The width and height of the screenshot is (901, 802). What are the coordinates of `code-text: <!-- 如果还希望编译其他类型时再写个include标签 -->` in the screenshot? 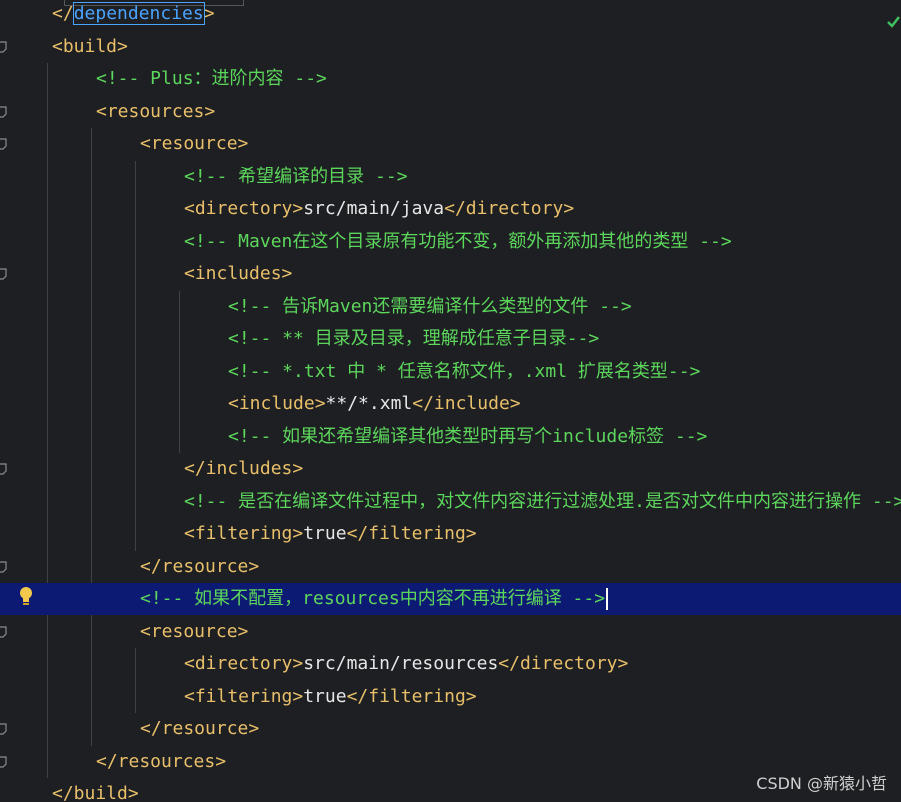 It's located at (467, 437).